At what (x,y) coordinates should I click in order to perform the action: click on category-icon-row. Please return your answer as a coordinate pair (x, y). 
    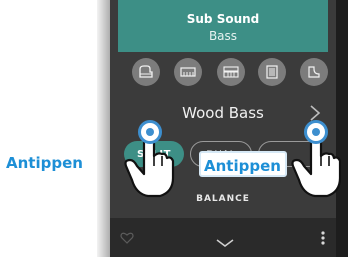
    Looking at the image, I should click on (223, 73).